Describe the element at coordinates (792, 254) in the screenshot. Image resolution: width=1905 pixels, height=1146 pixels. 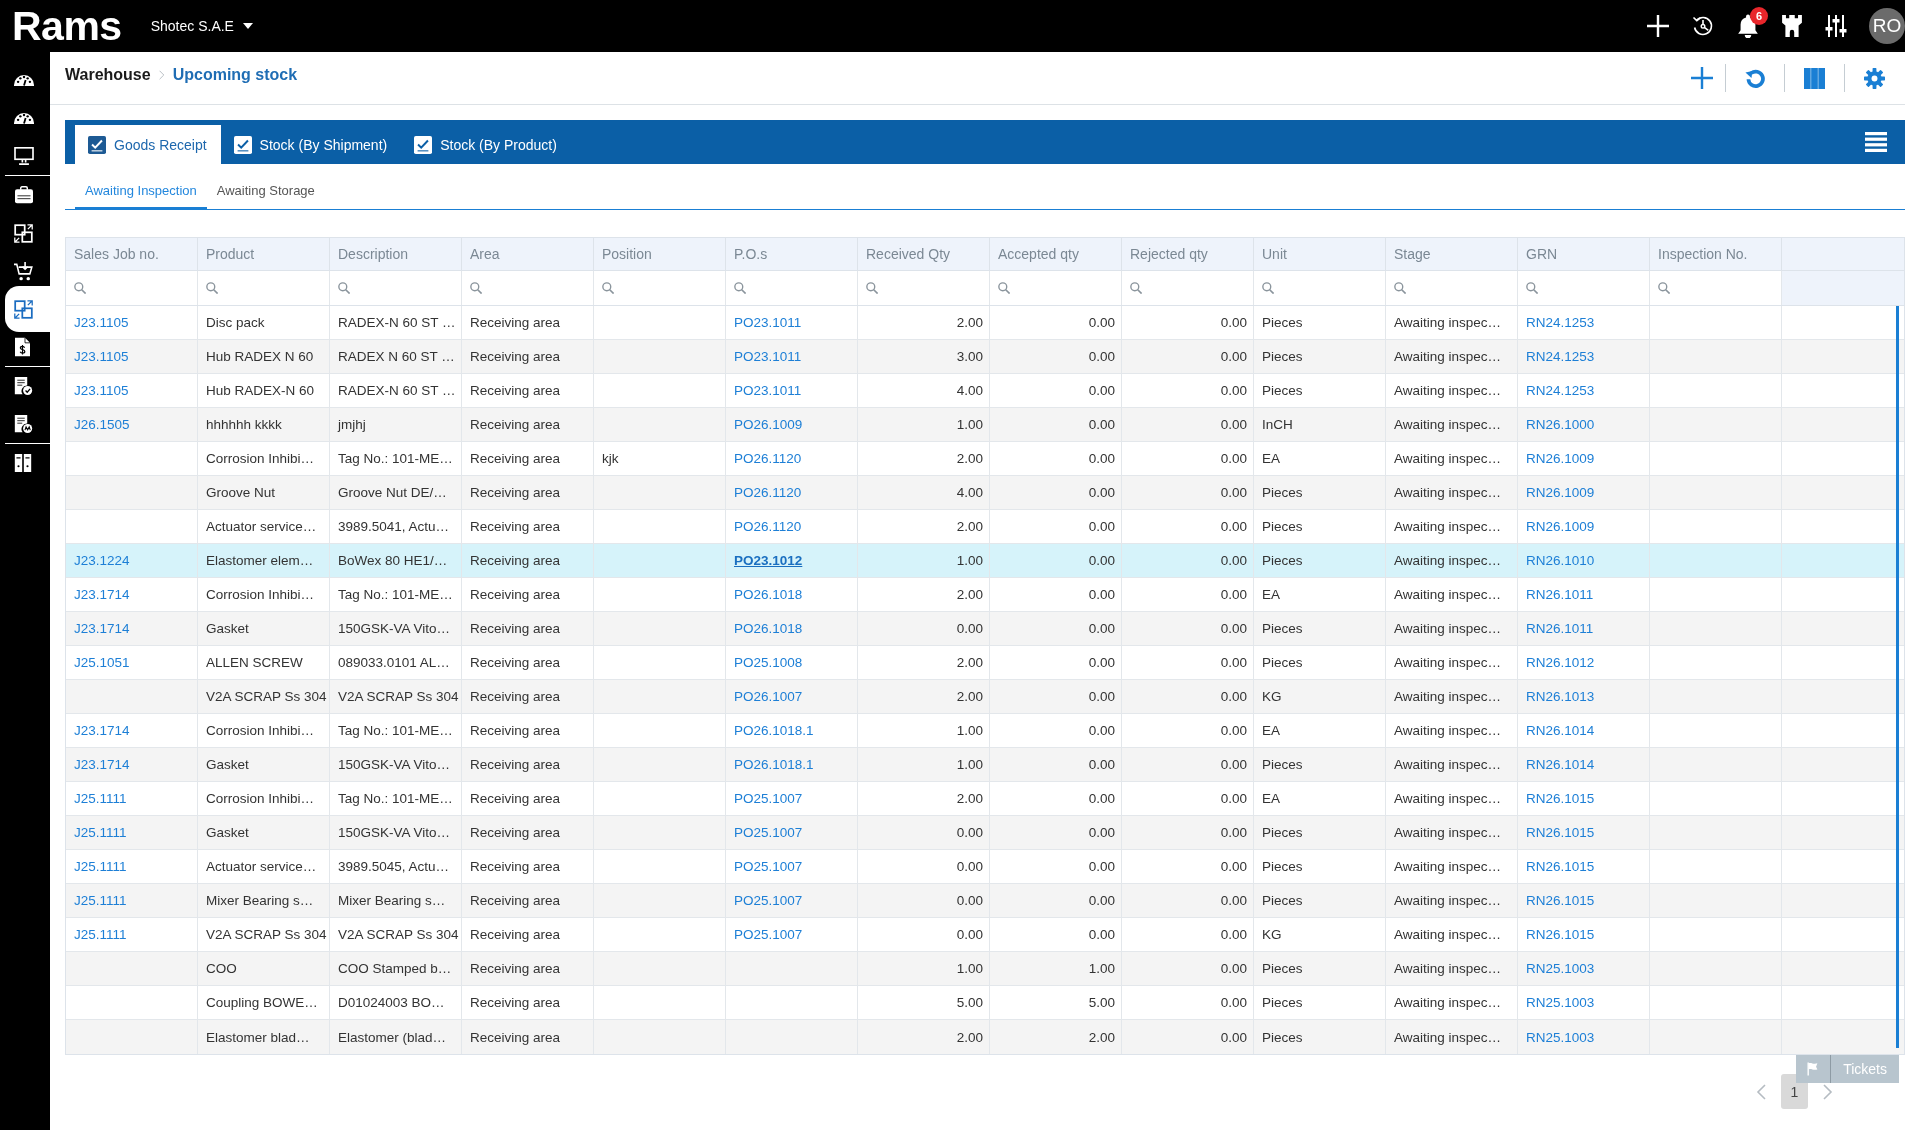
I see `column-header: P.O.s` at that location.